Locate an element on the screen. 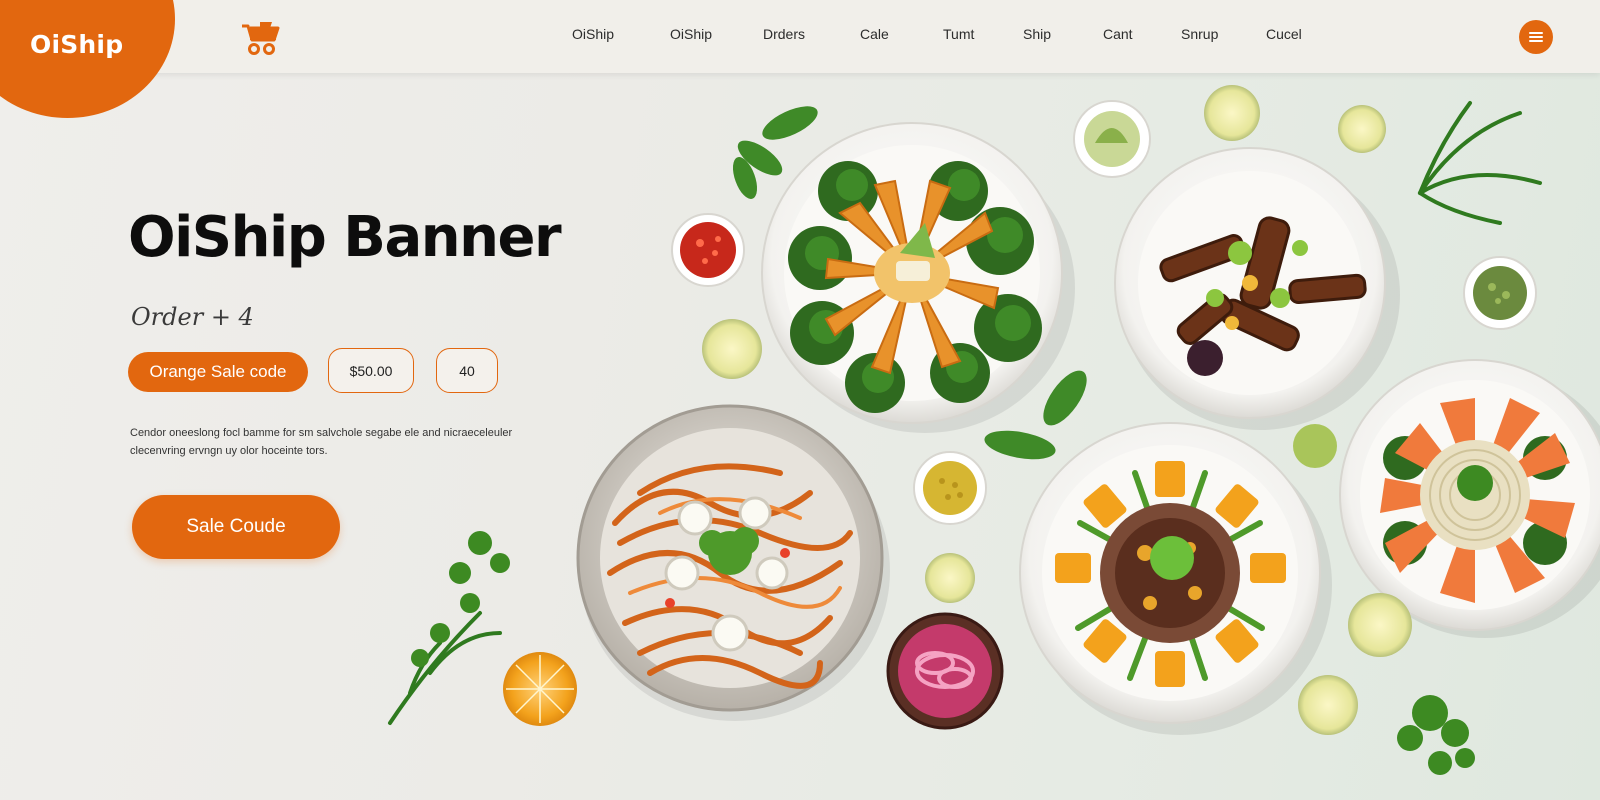 This screenshot has width=1600, height=800. price-chip: $50.00 is located at coordinates (371, 370).